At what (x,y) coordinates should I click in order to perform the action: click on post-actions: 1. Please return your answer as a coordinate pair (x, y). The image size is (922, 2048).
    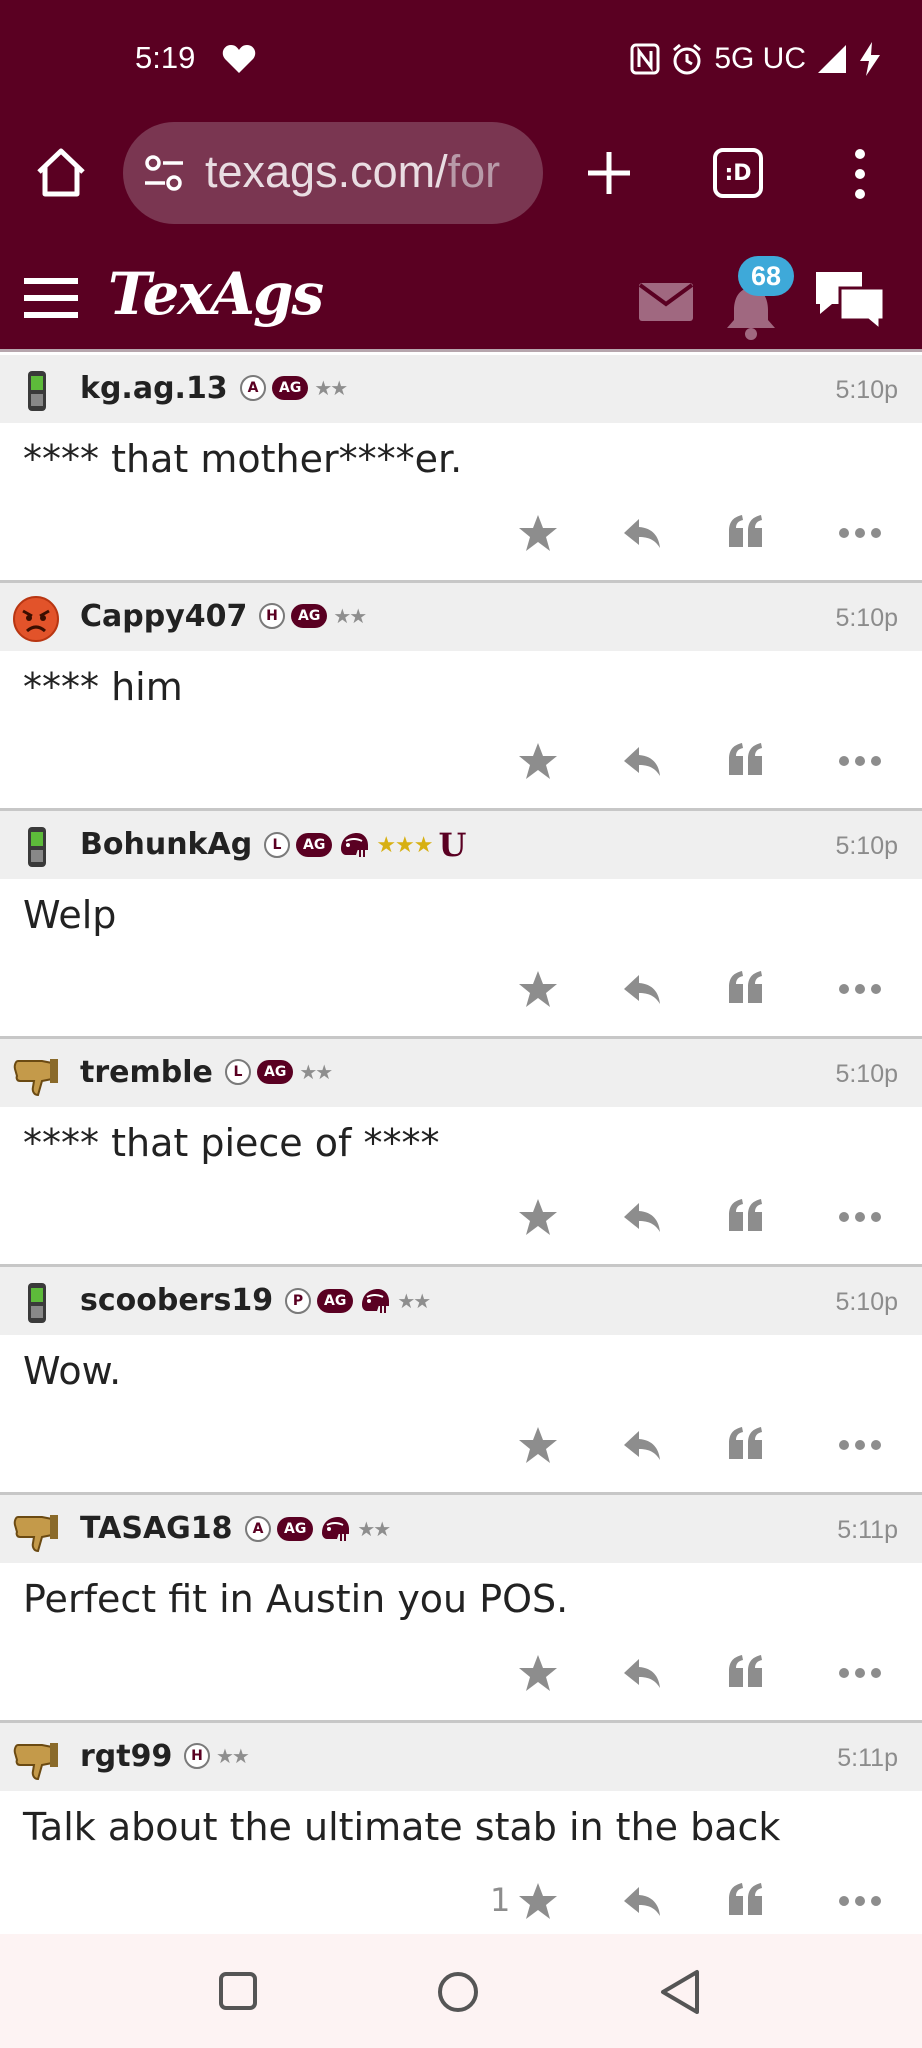
    Looking at the image, I should click on (461, 1901).